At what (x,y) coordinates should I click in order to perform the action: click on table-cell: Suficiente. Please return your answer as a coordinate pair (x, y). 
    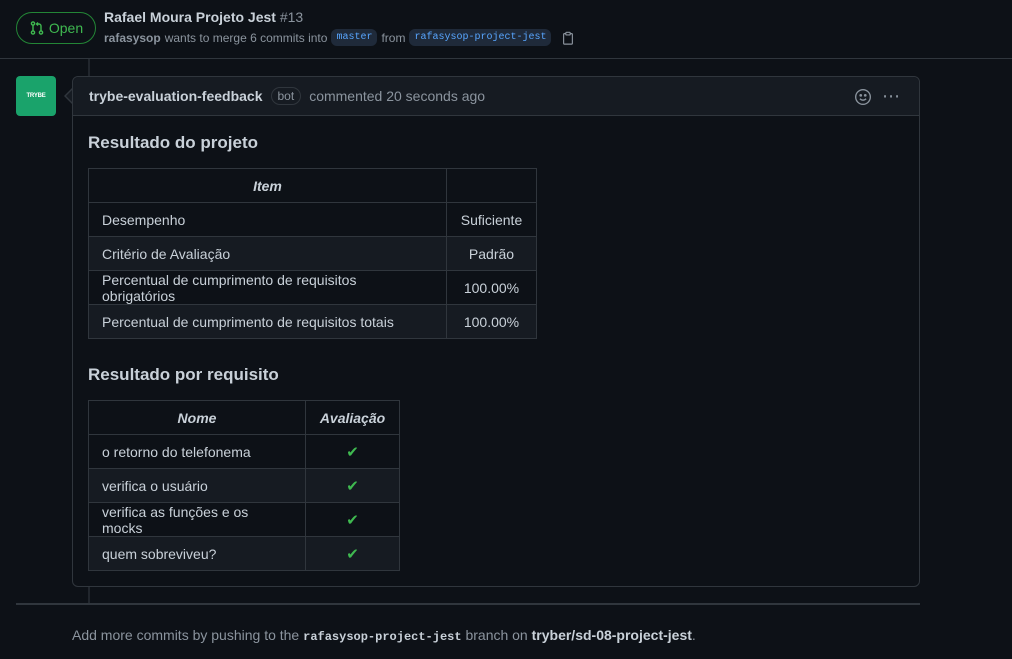
    Looking at the image, I should click on (491, 219).